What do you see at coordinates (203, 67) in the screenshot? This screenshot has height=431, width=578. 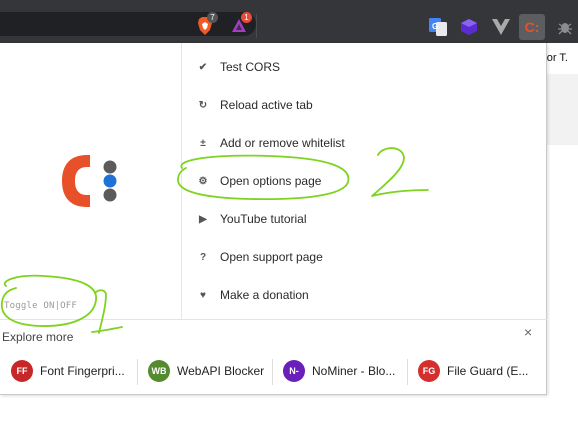 I see `check-icon: ✔` at bounding box center [203, 67].